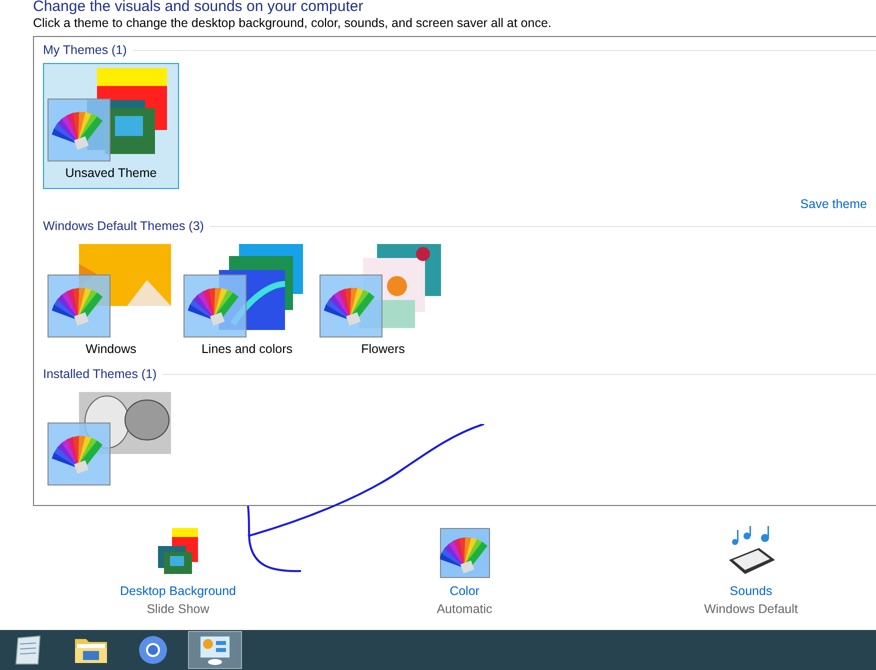 Image resolution: width=876 pixels, height=670 pixels. What do you see at coordinates (123, 226) in the screenshot?
I see `group-heading: Windows Default Themes (3)` at bounding box center [123, 226].